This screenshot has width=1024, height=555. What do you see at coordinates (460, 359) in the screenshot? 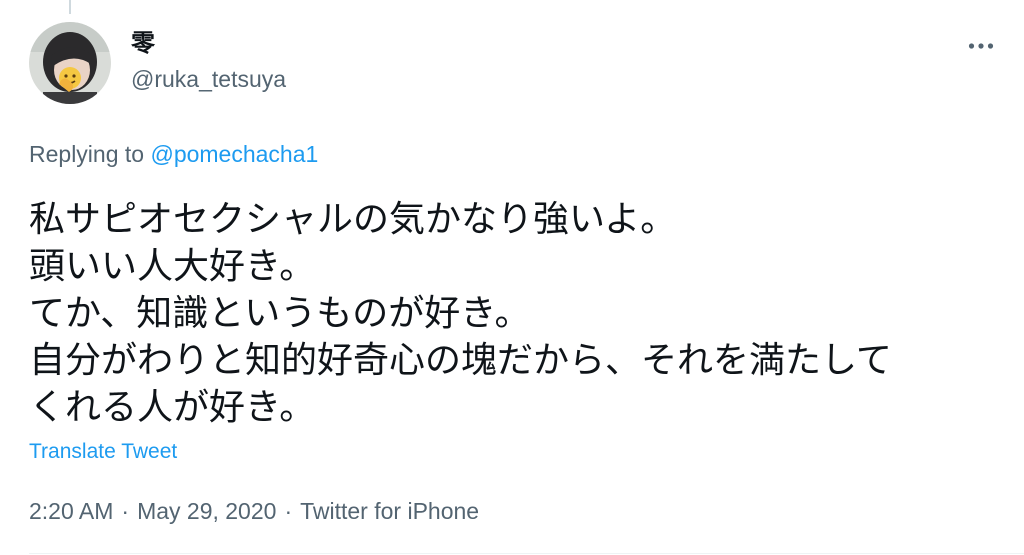
I see `tweet-text-line: 自分がわりと知的好奇心の塊だから、それを満たして` at bounding box center [460, 359].